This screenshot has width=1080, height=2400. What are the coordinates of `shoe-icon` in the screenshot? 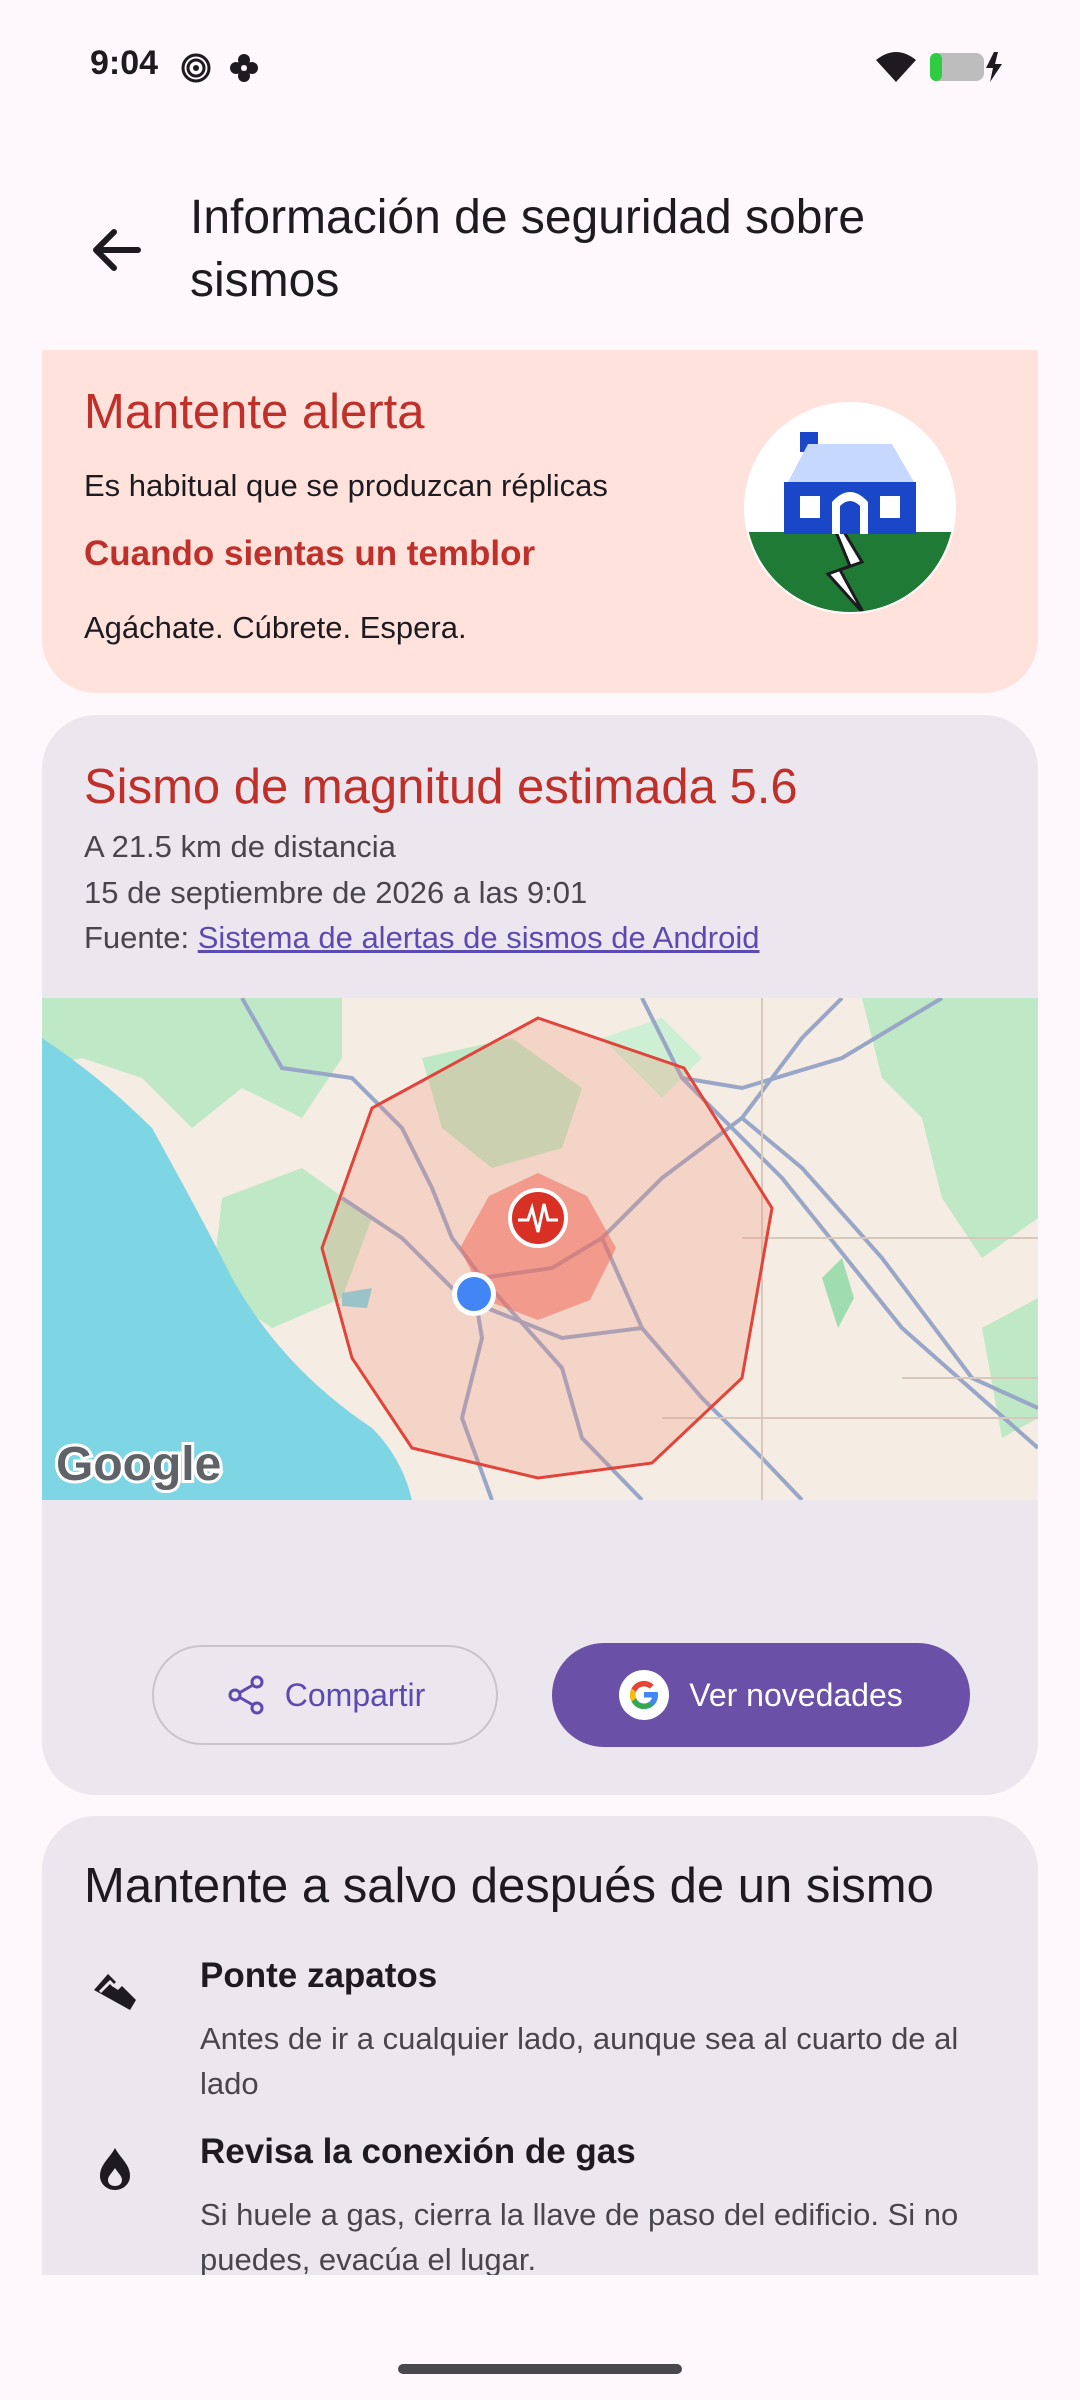 It's located at (115, 1992).